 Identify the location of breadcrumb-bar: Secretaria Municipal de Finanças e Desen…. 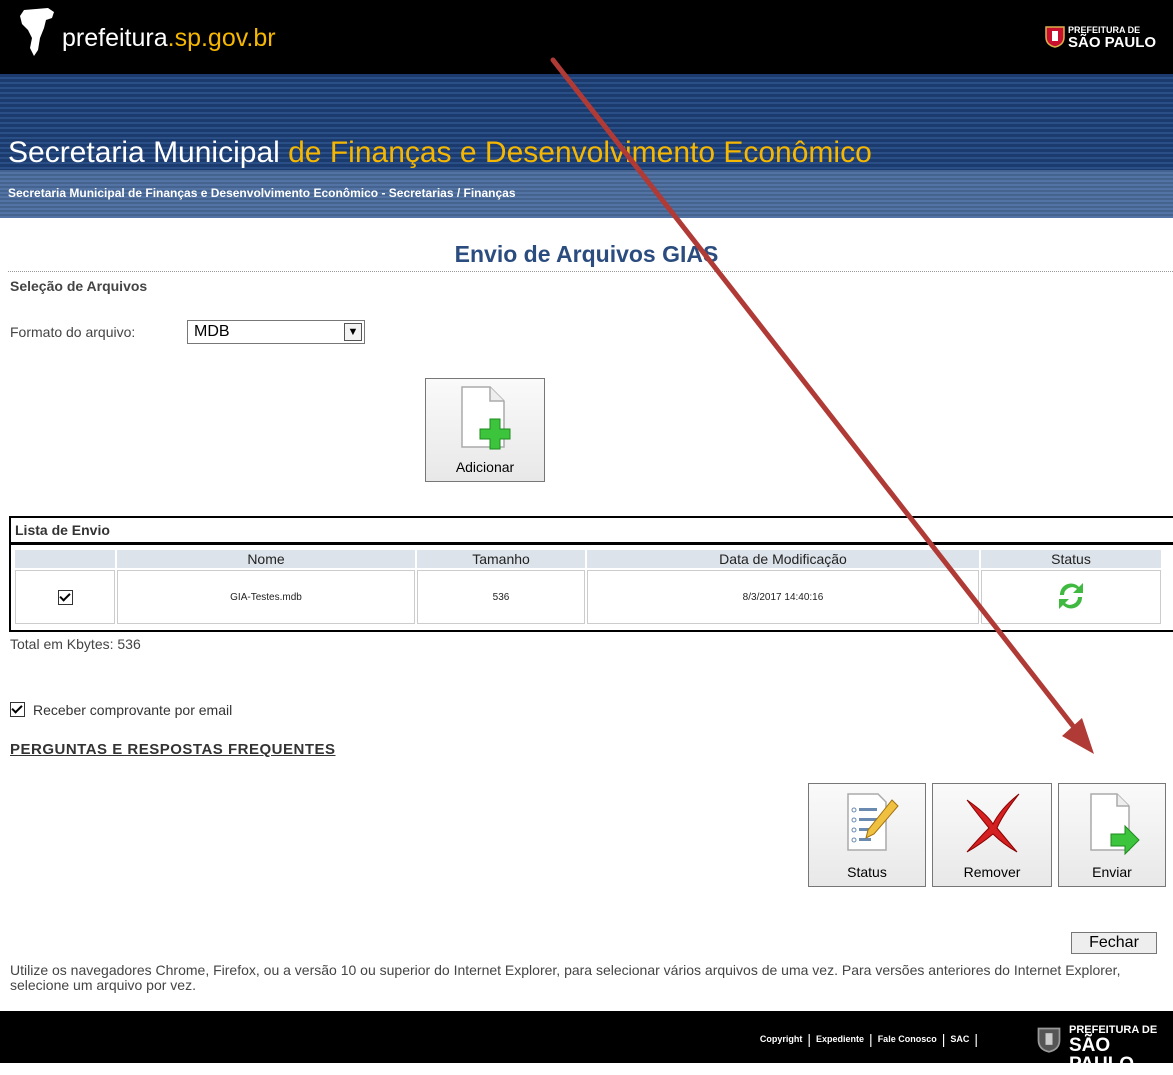
(586, 194).